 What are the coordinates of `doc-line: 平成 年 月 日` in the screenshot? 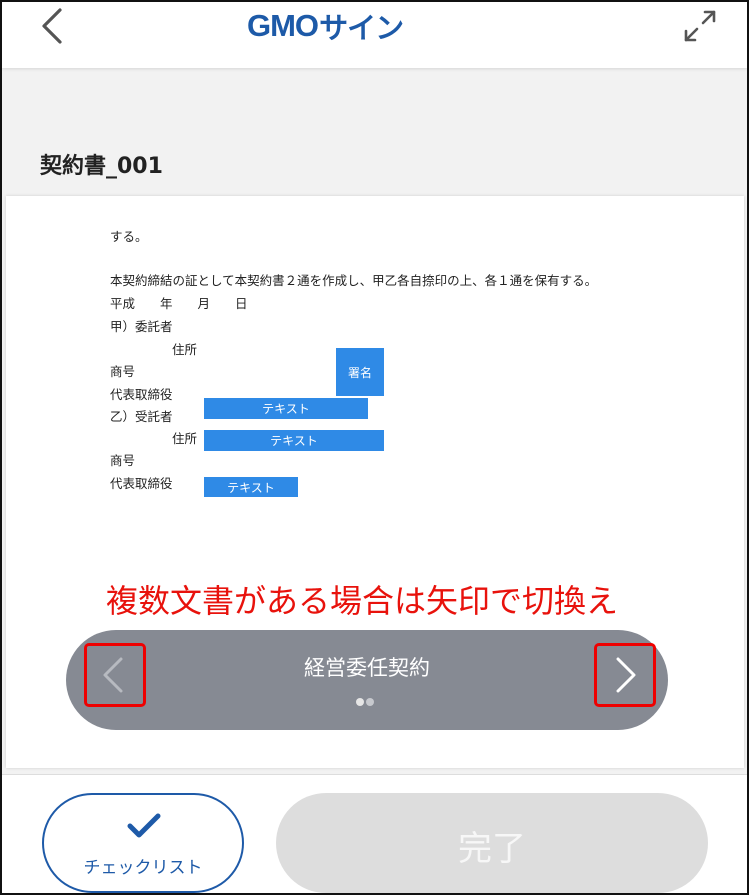 It's located at (179, 303).